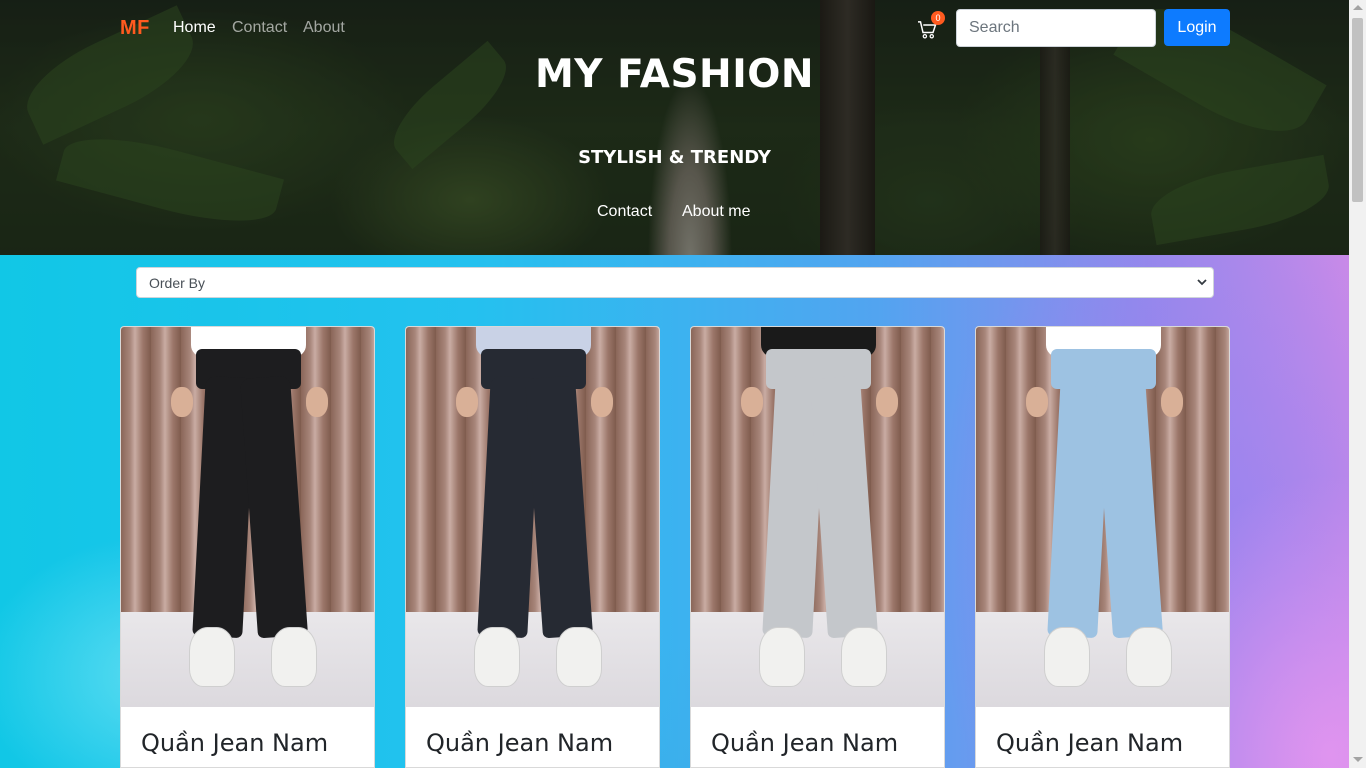 The width and height of the screenshot is (1366, 768). I want to click on hero-title: MY FASHION, so click(674, 74).